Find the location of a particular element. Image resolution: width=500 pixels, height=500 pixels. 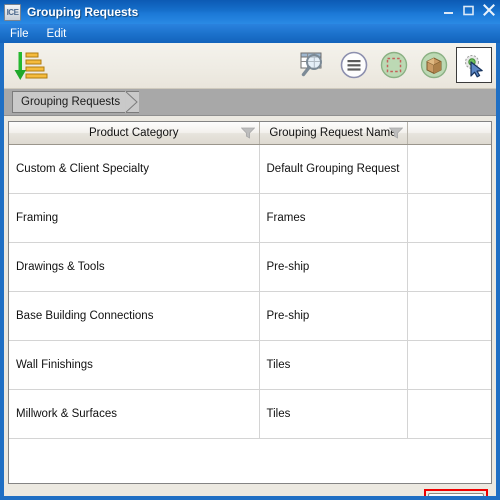

minimize-icon is located at coordinates (448, 10).